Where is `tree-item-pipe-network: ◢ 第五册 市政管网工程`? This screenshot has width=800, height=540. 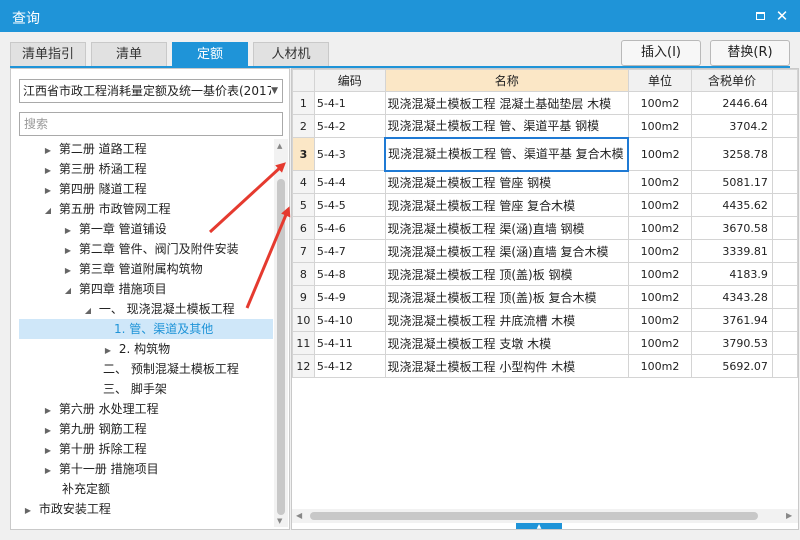
tree-item-pipe-network: ◢ 第五册 市政管网工程 is located at coordinates (91, 209).